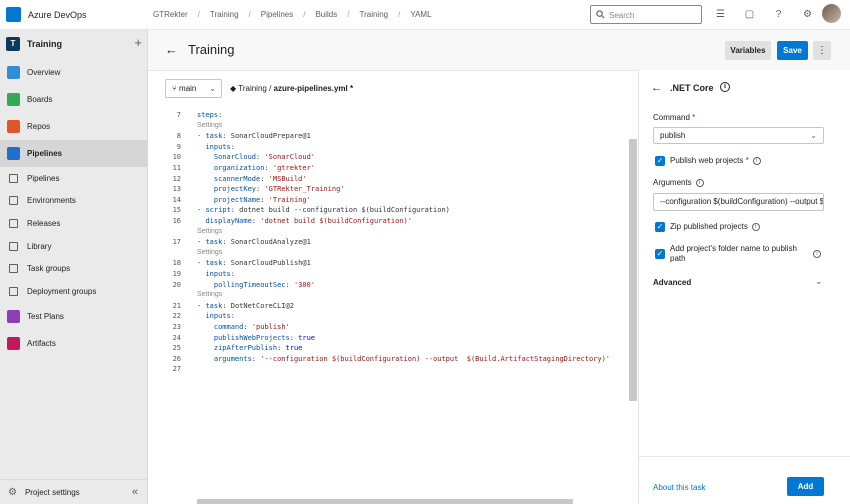 Image resolution: width=850 pixels, height=504 pixels. Describe the element at coordinates (388, 286) in the screenshot. I see `code-line: 20 pollingTimeoutSec: '300'` at that location.